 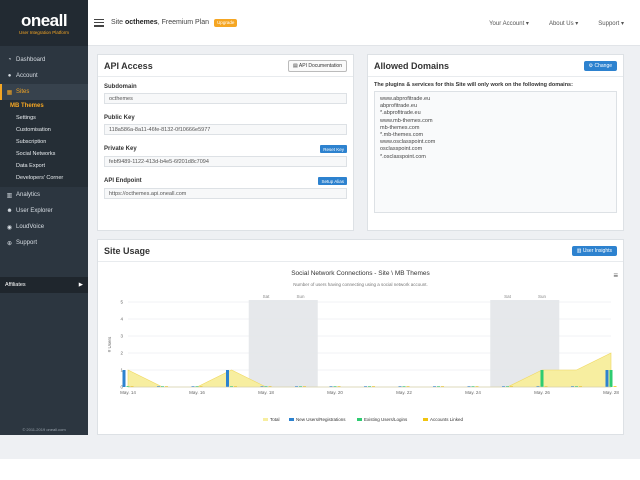 I want to click on sidebar-item-label: Sites, so click(x=23, y=92).